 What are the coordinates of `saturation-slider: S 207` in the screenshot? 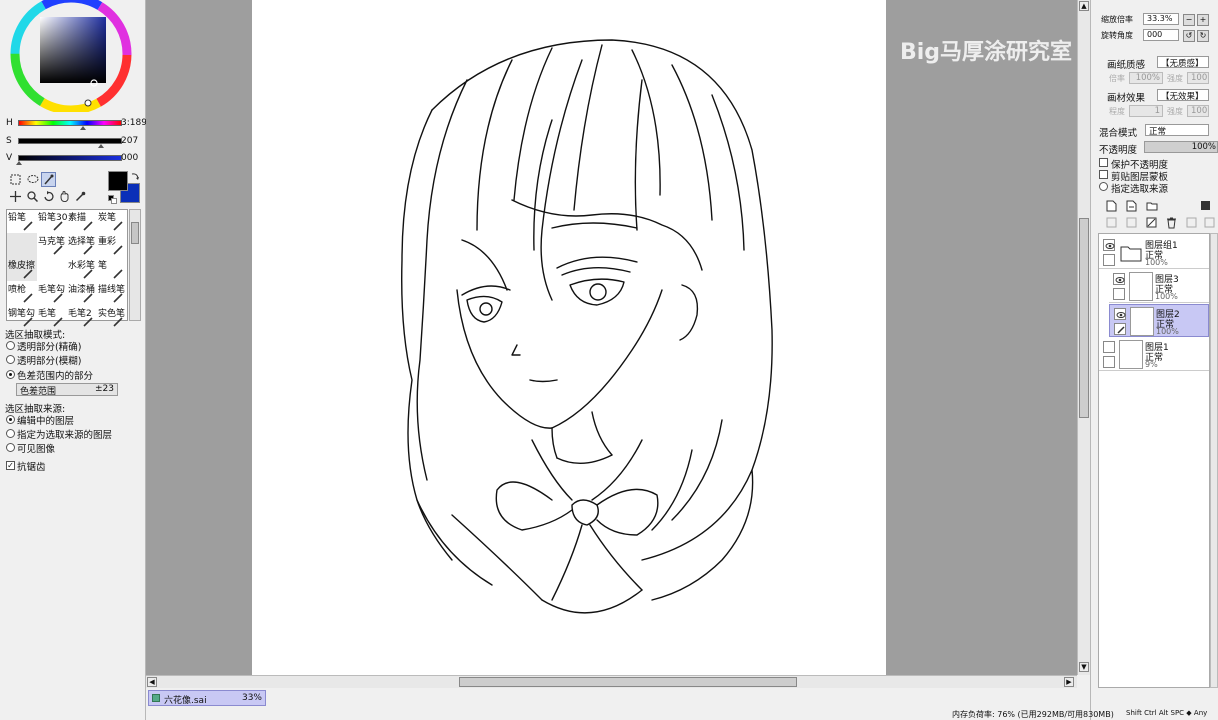 It's located at (75, 142).